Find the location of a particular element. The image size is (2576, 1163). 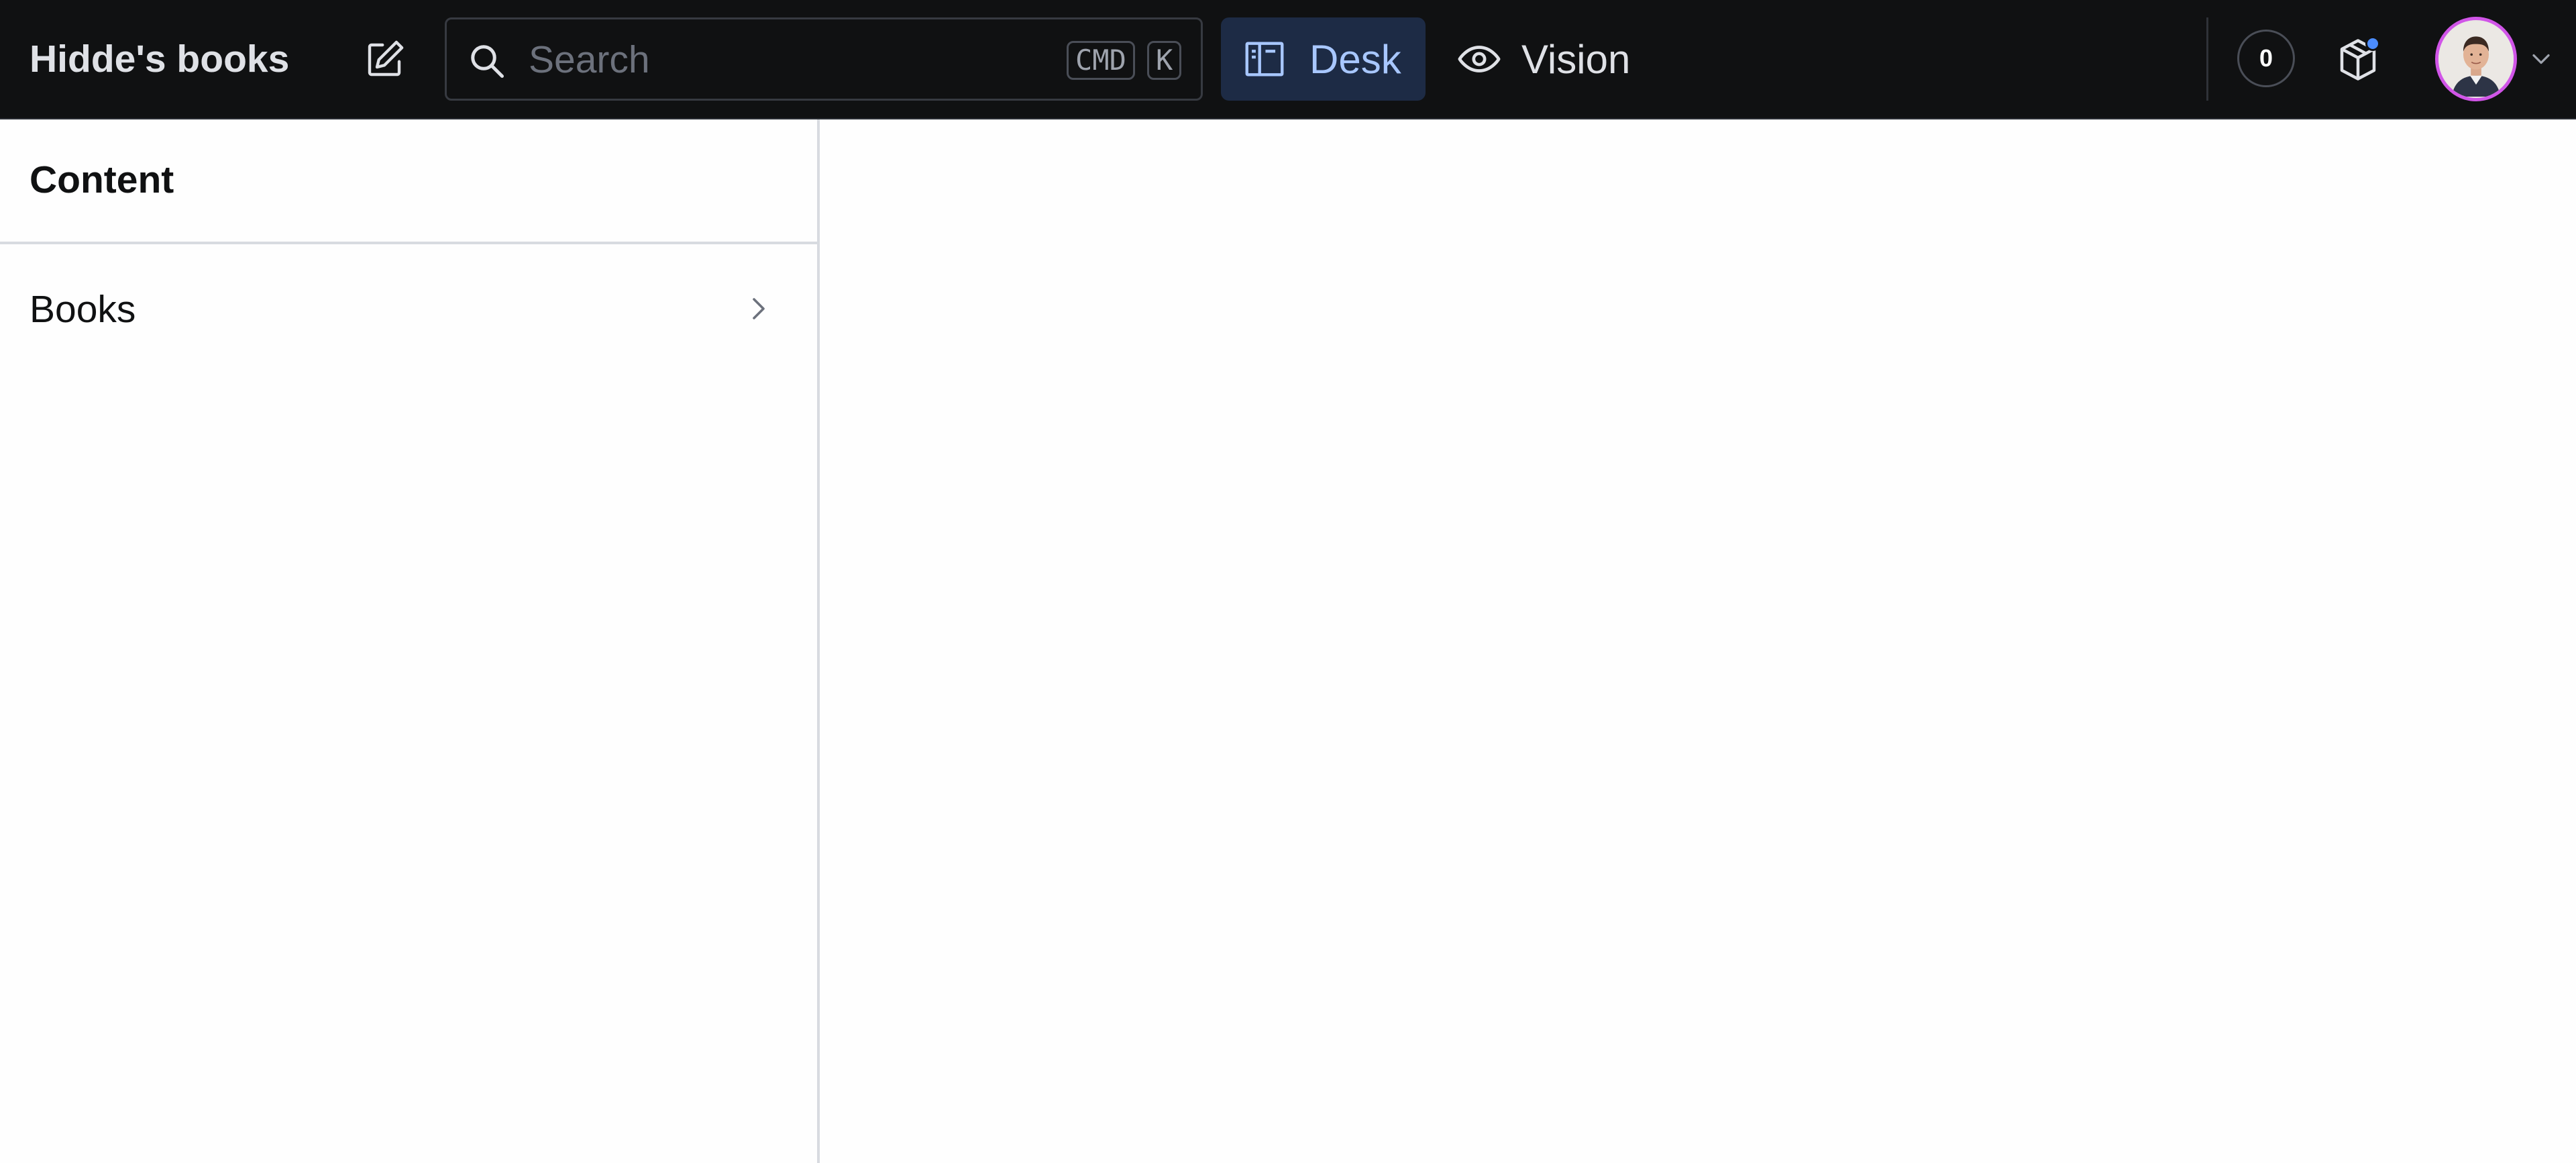

desk-icon is located at coordinates (1264, 59).